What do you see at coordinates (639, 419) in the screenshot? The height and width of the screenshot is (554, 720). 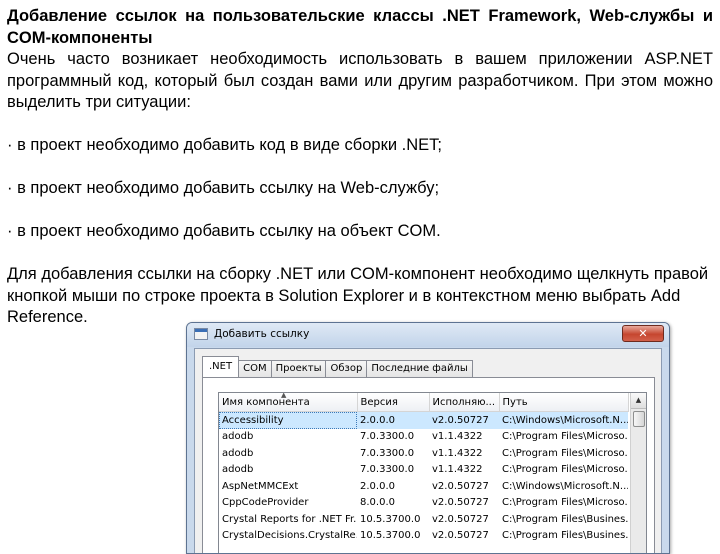 I see `scroll-thumb` at bounding box center [639, 419].